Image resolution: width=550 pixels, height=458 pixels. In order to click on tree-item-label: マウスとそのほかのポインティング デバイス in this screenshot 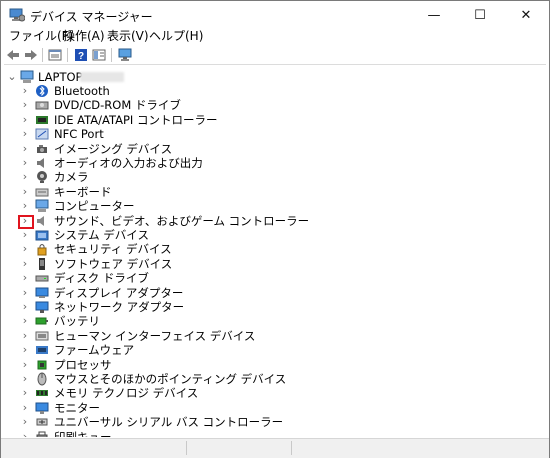, I will do `click(170, 379)`.